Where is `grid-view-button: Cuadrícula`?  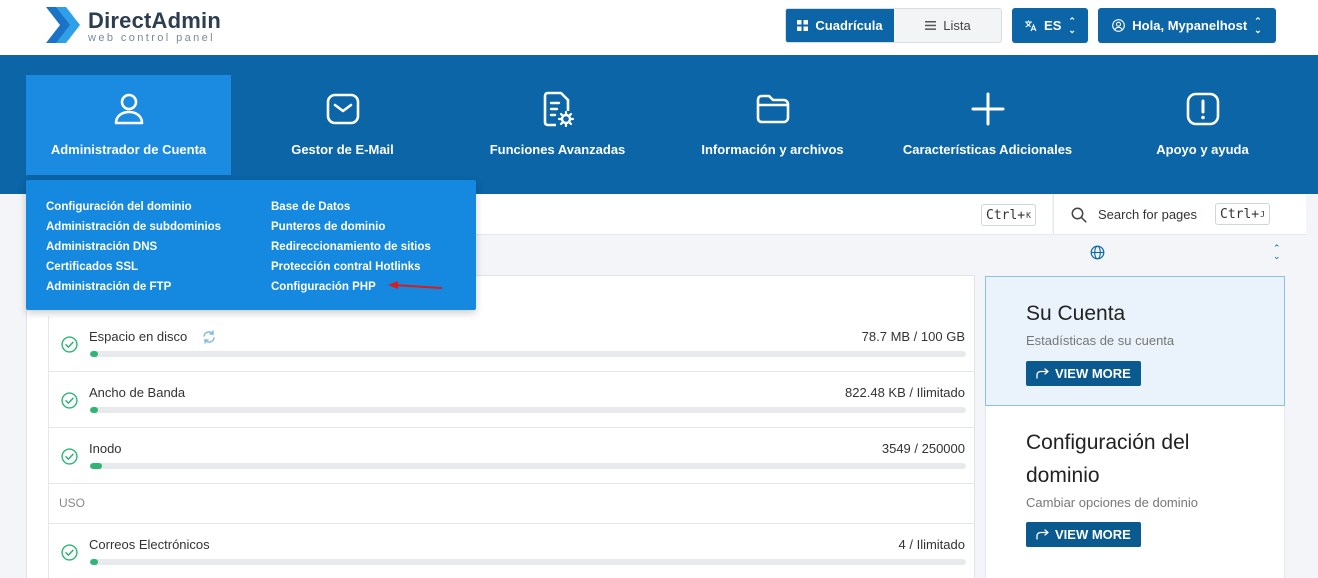
grid-view-button: Cuadrícula is located at coordinates (840, 25).